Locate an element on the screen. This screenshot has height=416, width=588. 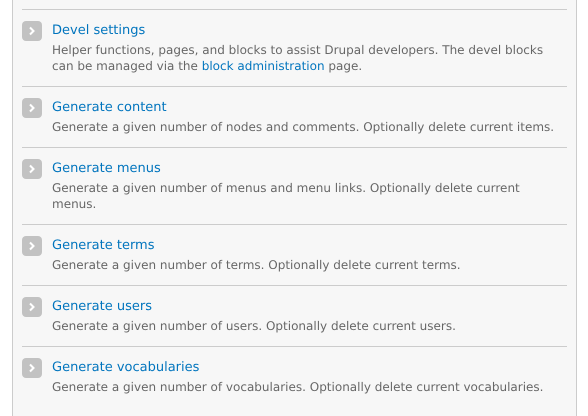
page-link: Generate content is located at coordinates (109, 107).